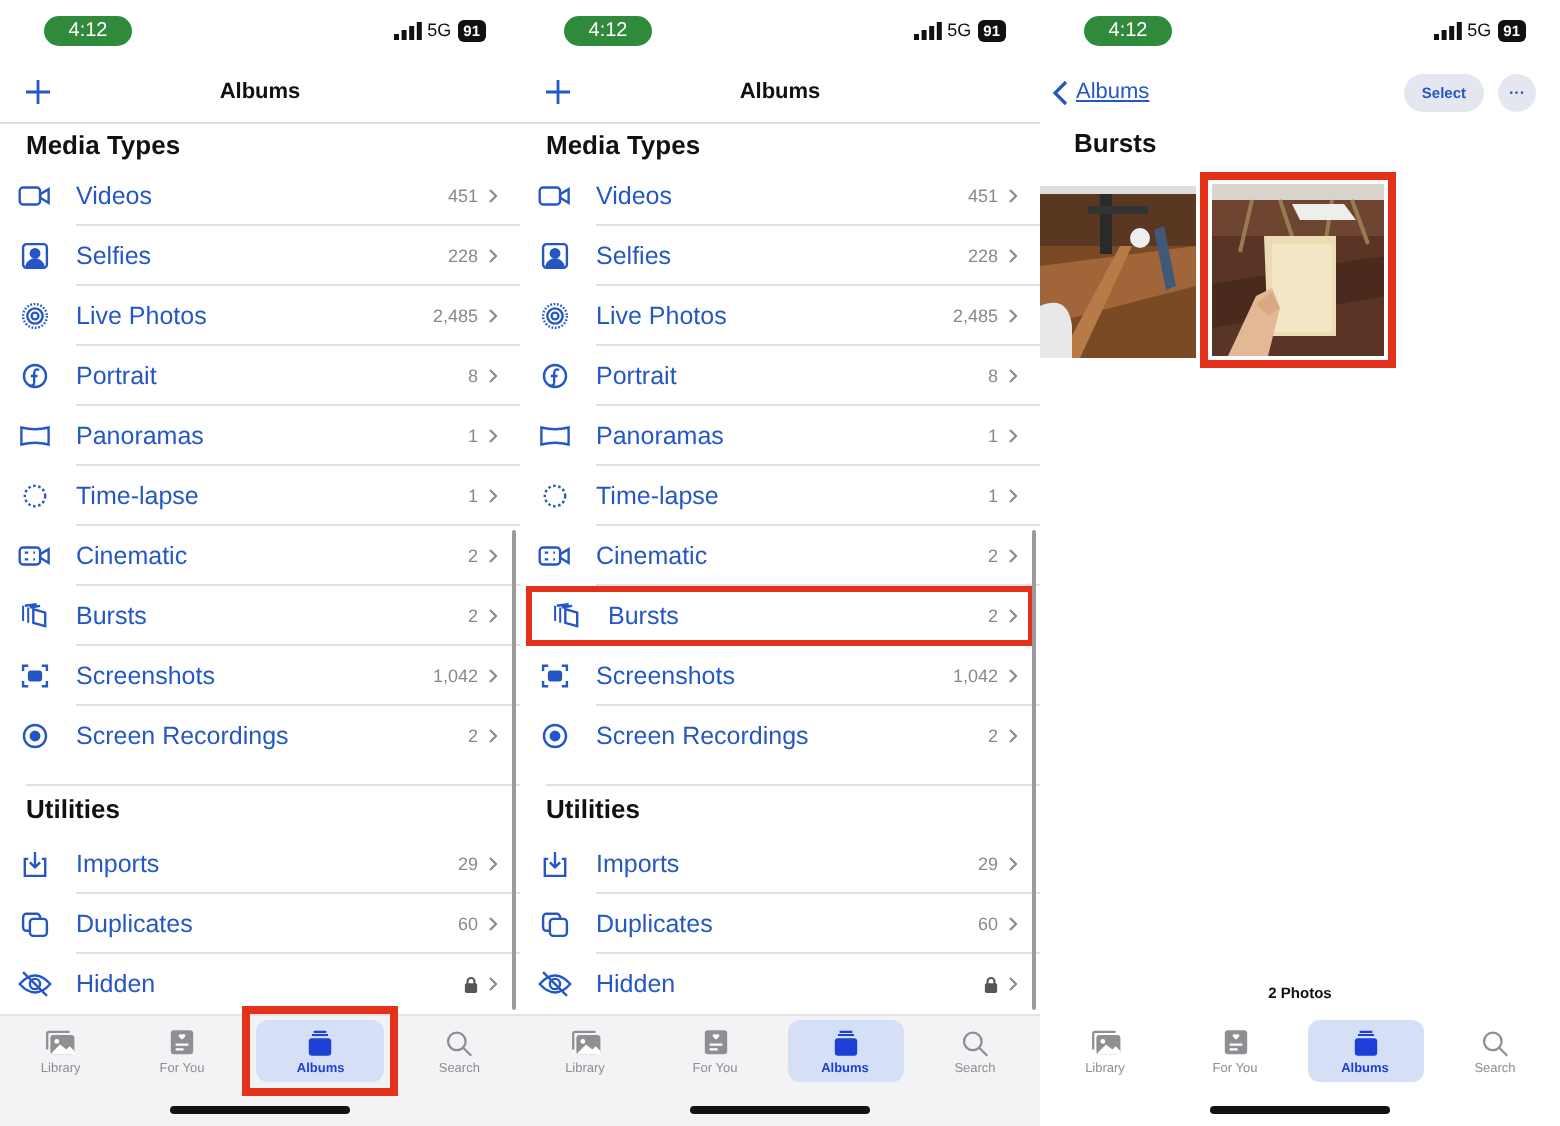 This screenshot has height=1126, width=1560. Describe the element at coordinates (555, 924) in the screenshot. I see `overlapping-squares-icon` at that location.